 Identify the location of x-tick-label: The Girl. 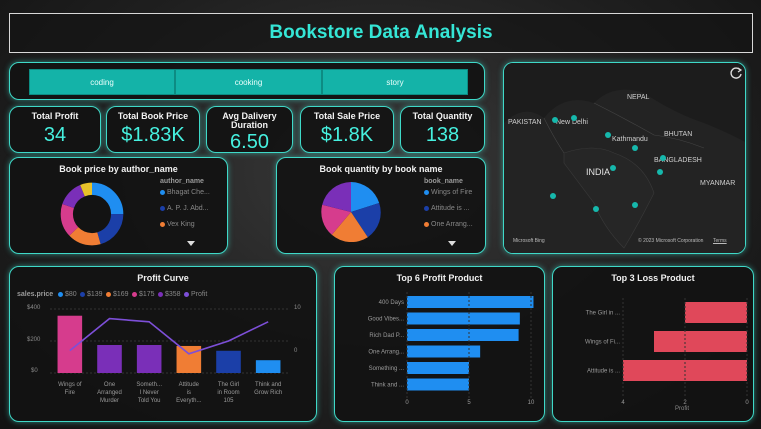
(228, 385).